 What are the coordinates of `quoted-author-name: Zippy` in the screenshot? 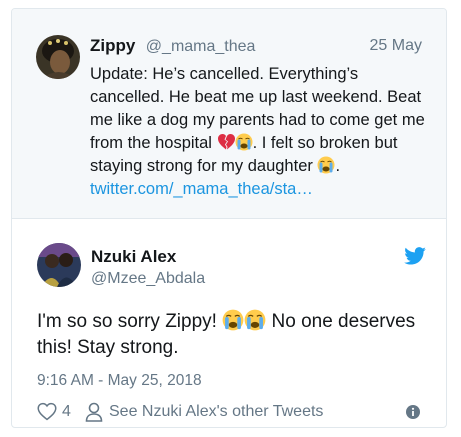 It's located at (112, 45).